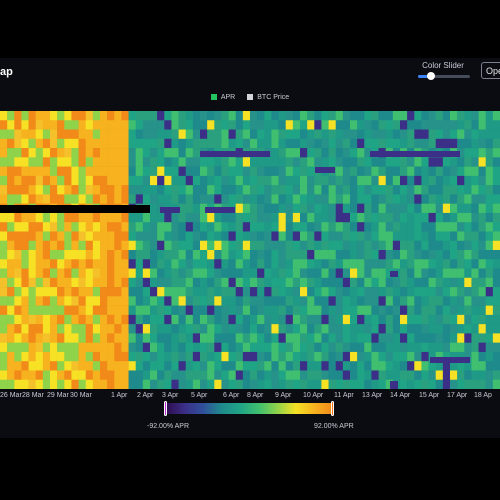 This screenshot has width=500, height=500. What do you see at coordinates (332, 408) in the screenshot?
I see `colorbar-max-handle` at bounding box center [332, 408].